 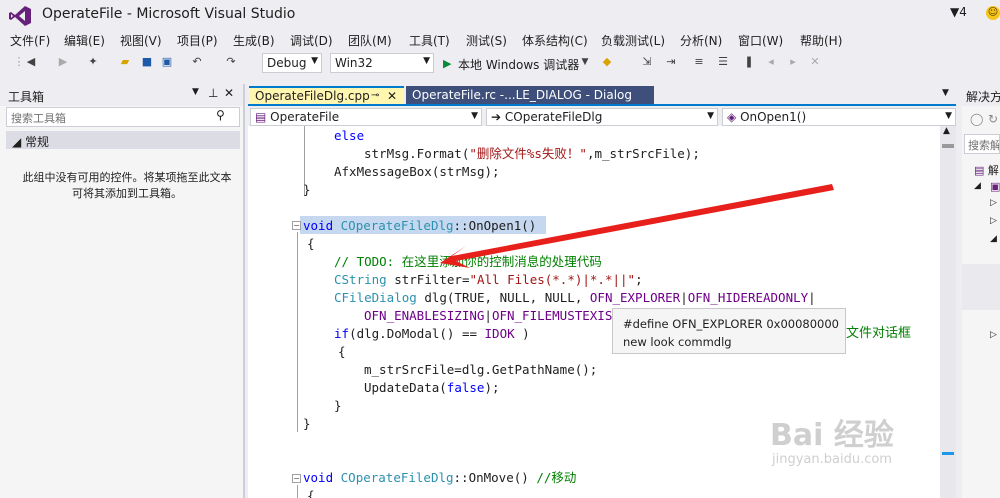 I want to click on baidu-watermark-url: jingyan.baidu.com, so click(x=832, y=459).